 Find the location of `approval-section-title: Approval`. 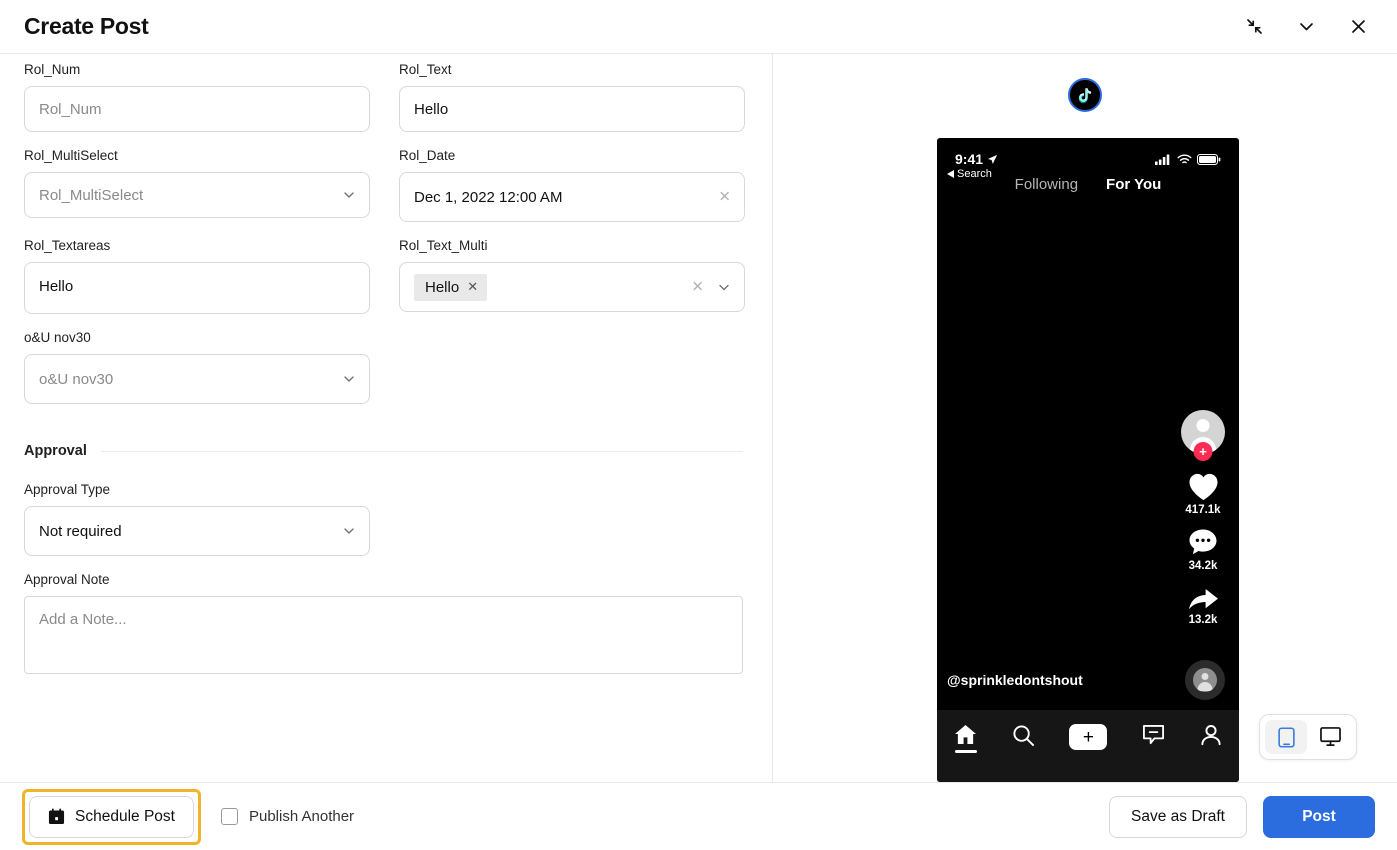

approval-section-title: Approval is located at coordinates (55, 451).